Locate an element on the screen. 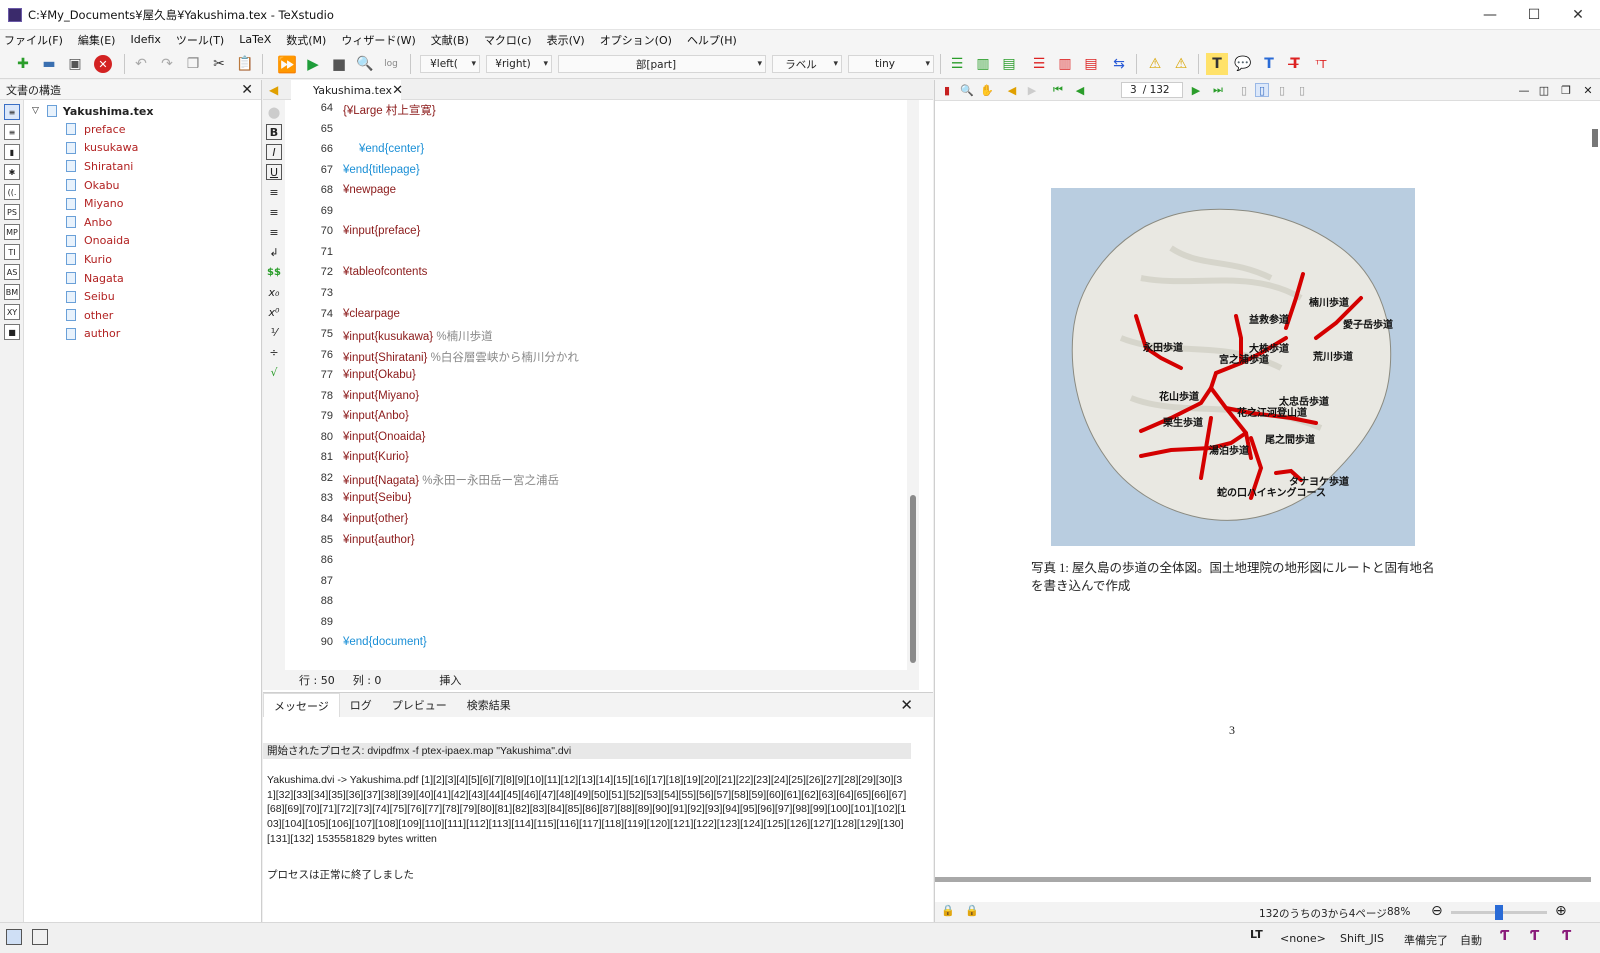  align-center-icon: ≡ is located at coordinates (274, 212).